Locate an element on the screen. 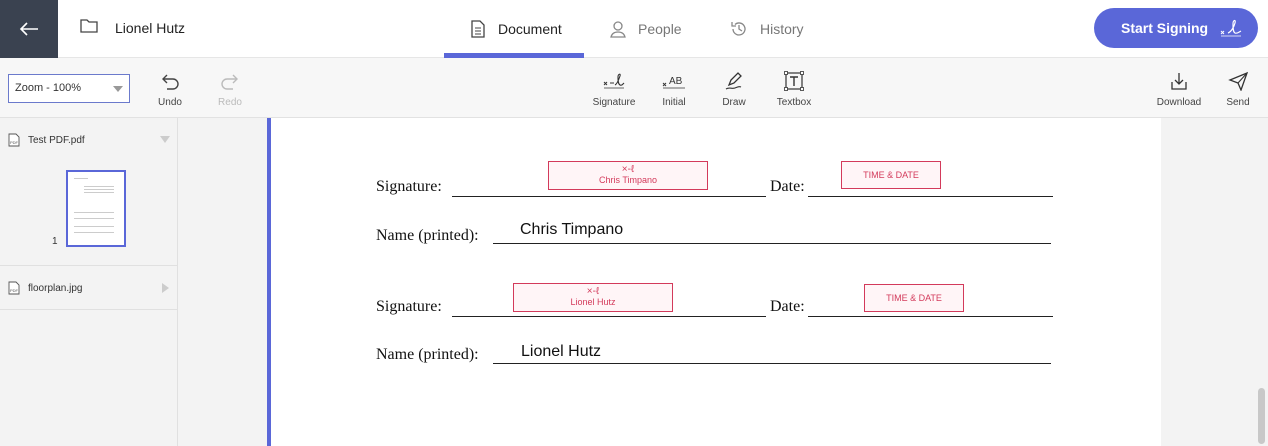 This screenshot has height=446, width=1268. document-icon is located at coordinates (478, 29).